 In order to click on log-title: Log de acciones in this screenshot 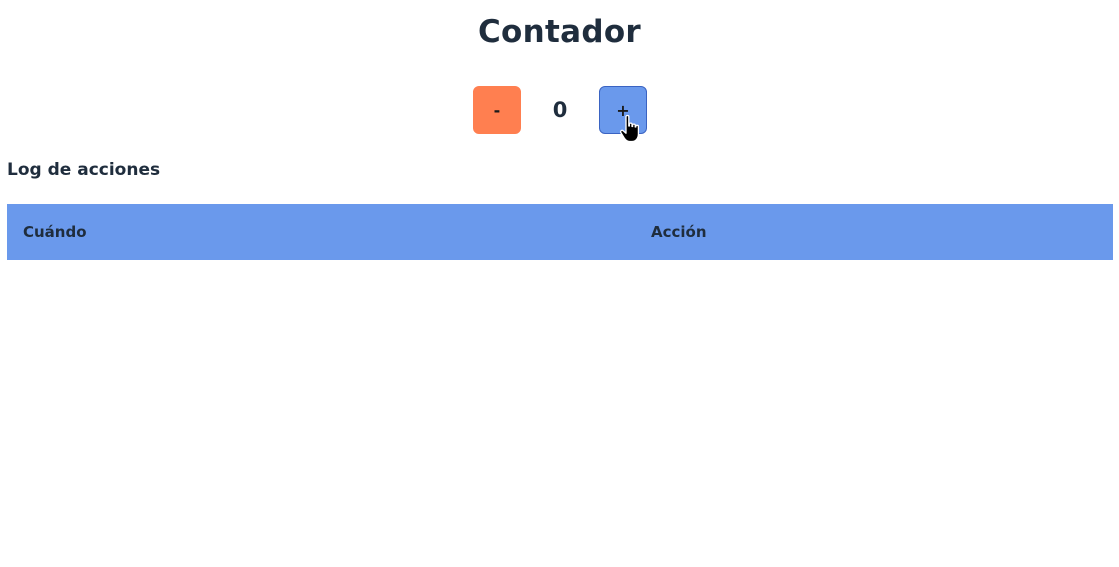, I will do `click(84, 170)`.